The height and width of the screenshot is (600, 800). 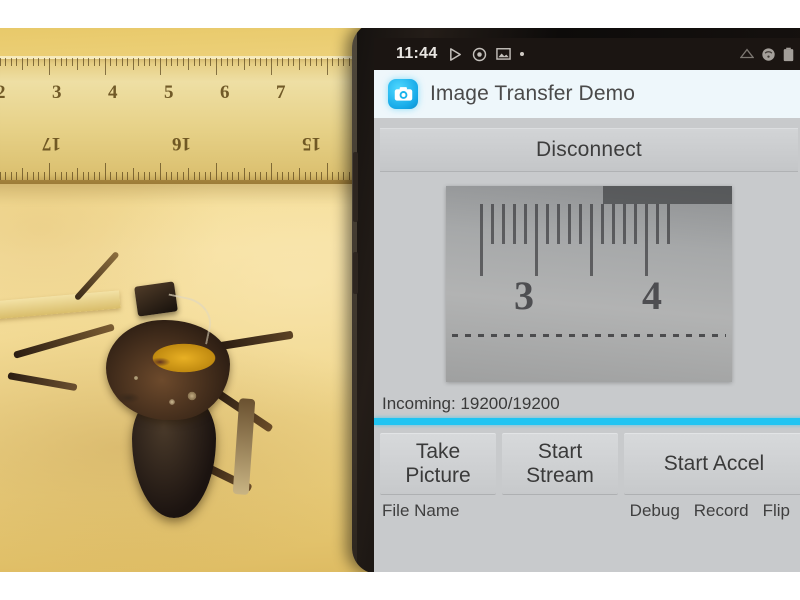 I want to click on flip-toggle: Flip, so click(x=776, y=511).